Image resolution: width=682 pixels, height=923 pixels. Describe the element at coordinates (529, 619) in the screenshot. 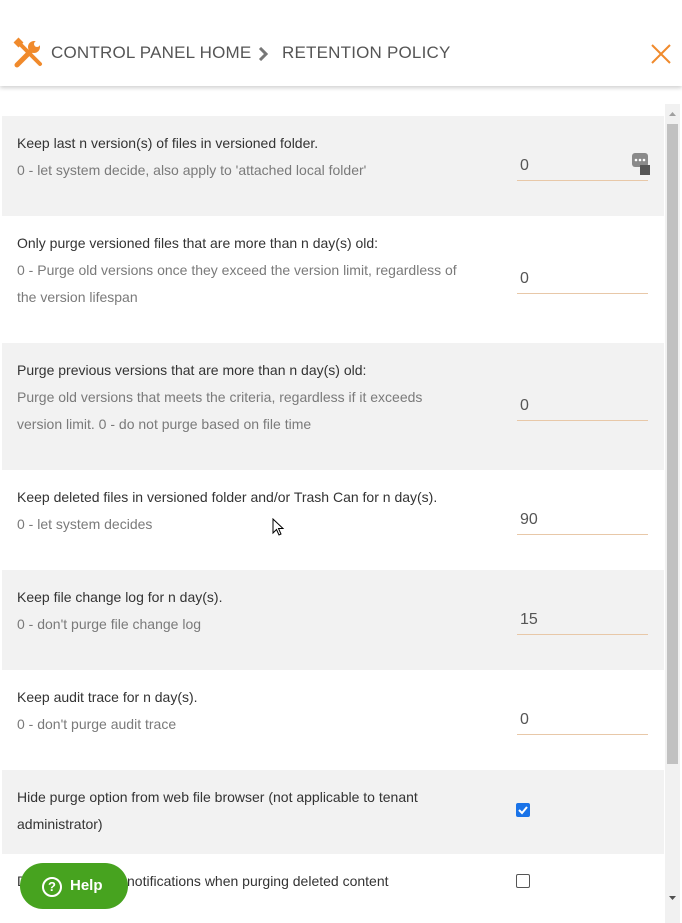

I see `input-value: 15` at that location.